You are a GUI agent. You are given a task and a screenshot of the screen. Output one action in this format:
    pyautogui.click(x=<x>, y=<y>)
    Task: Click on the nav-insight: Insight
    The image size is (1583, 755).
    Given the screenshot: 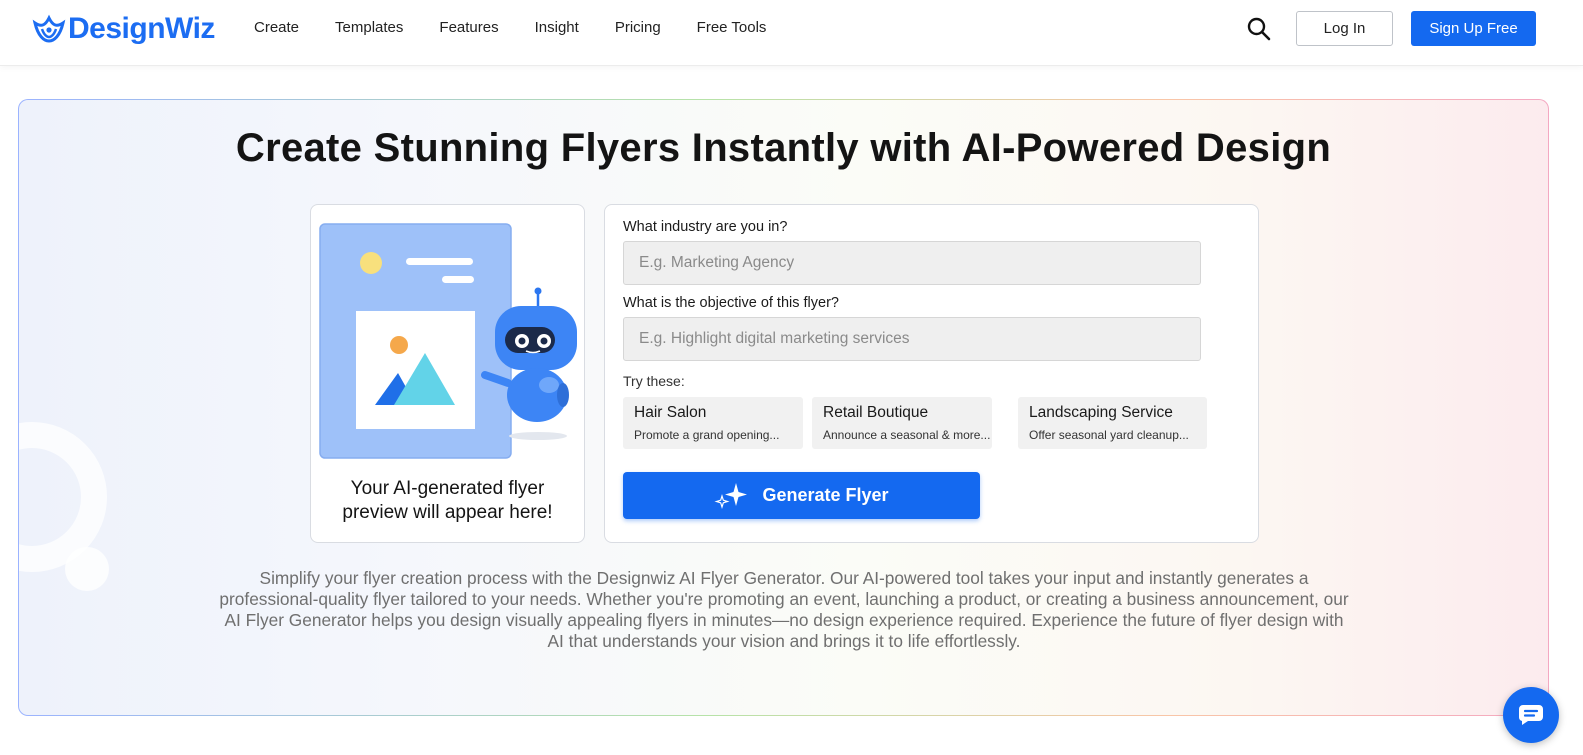 What is the action you would take?
    pyautogui.click(x=557, y=28)
    